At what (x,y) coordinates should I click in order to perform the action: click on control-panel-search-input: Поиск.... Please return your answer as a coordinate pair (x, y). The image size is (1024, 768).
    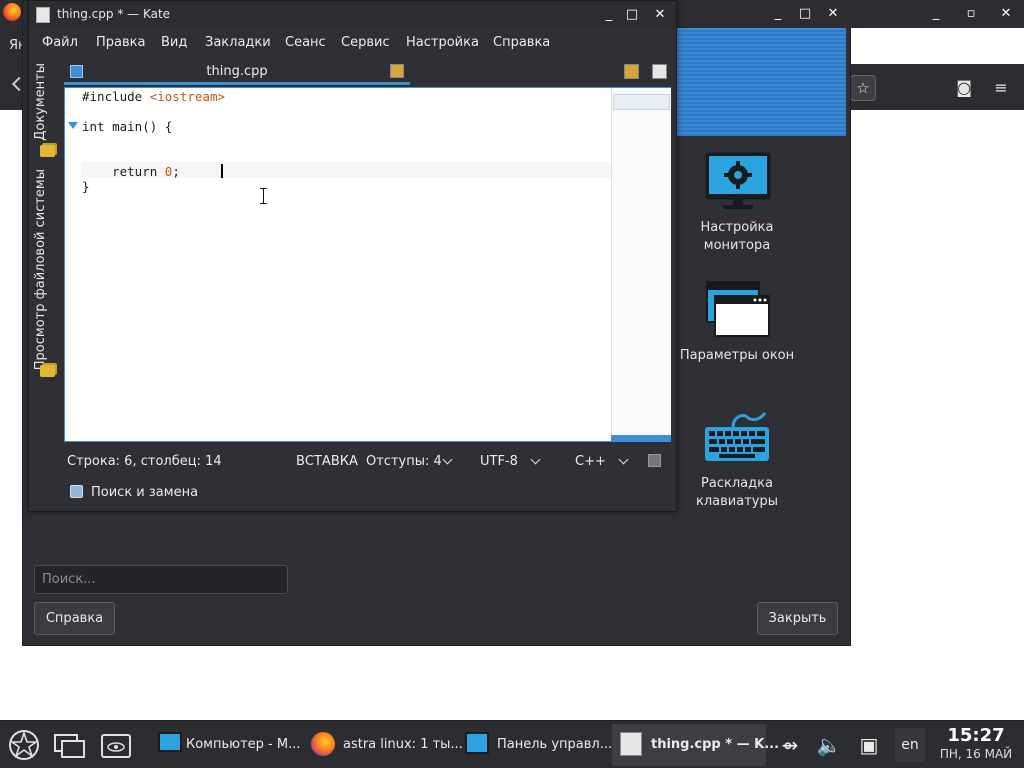
    Looking at the image, I should click on (161, 579).